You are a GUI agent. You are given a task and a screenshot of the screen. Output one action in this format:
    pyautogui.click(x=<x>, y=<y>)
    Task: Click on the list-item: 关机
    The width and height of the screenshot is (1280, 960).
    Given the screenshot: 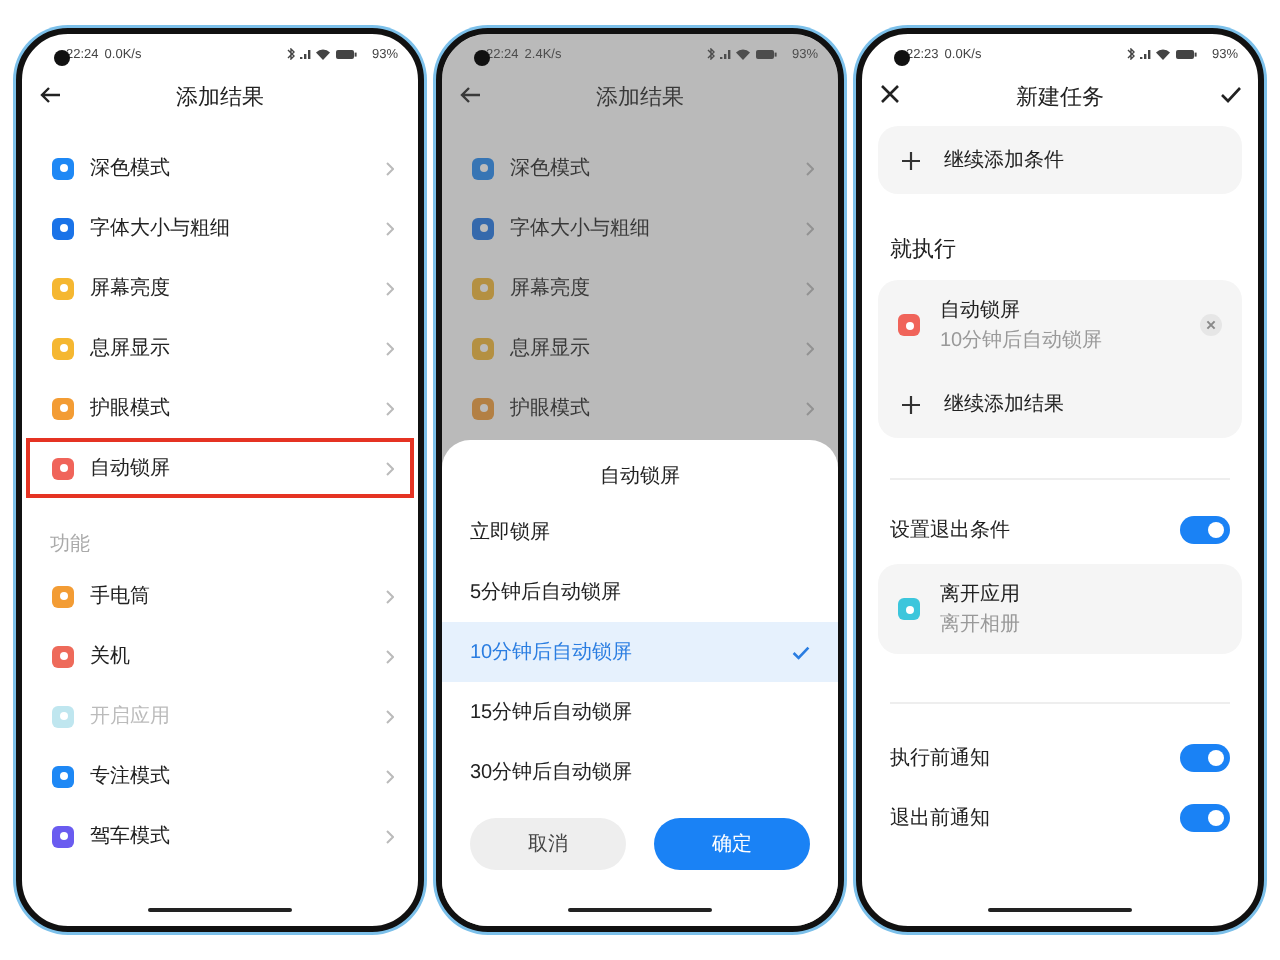 What is the action you would take?
    pyautogui.click(x=220, y=656)
    